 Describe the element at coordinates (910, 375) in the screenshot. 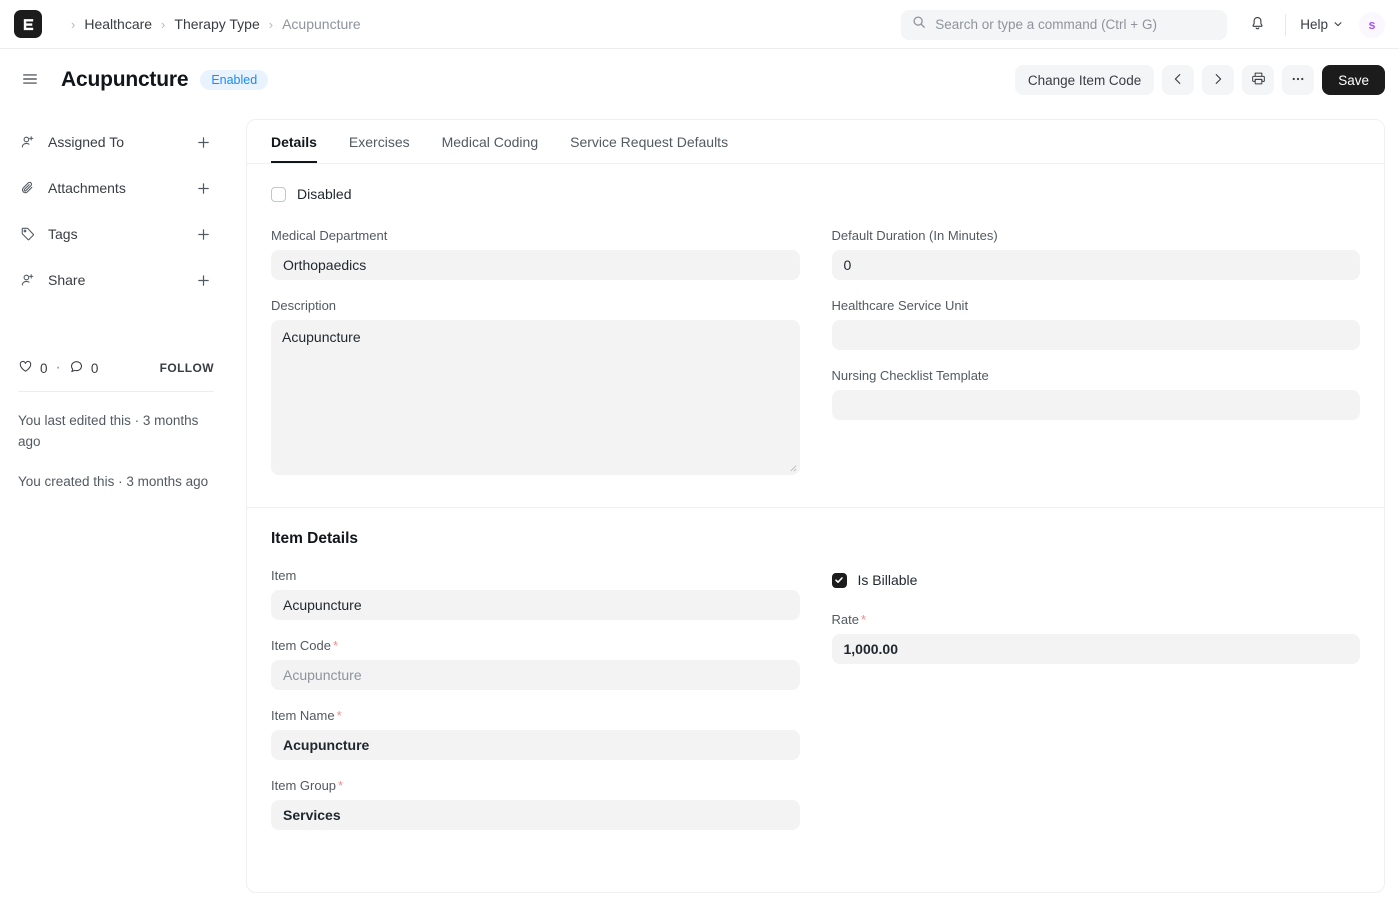

I see `nursing-checklist-template-label: Nursing Checklist Template` at that location.